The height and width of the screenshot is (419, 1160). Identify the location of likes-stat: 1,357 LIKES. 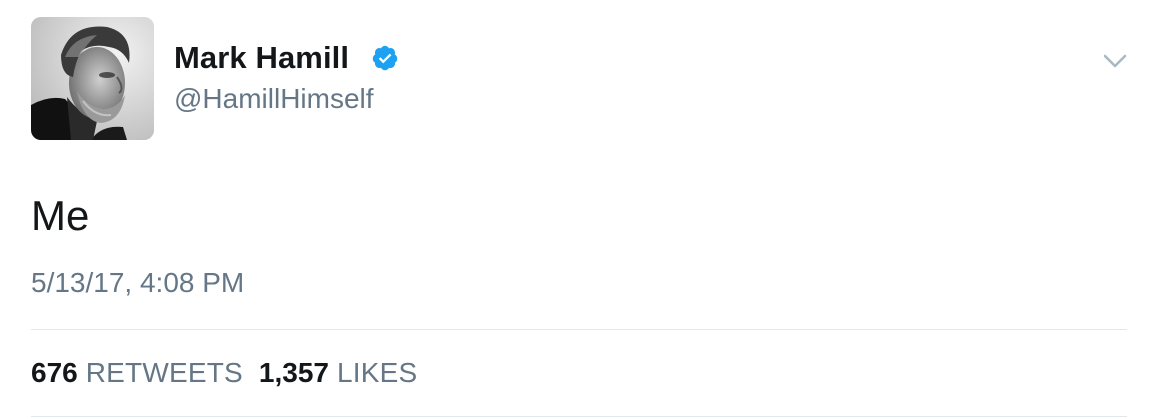
(338, 373).